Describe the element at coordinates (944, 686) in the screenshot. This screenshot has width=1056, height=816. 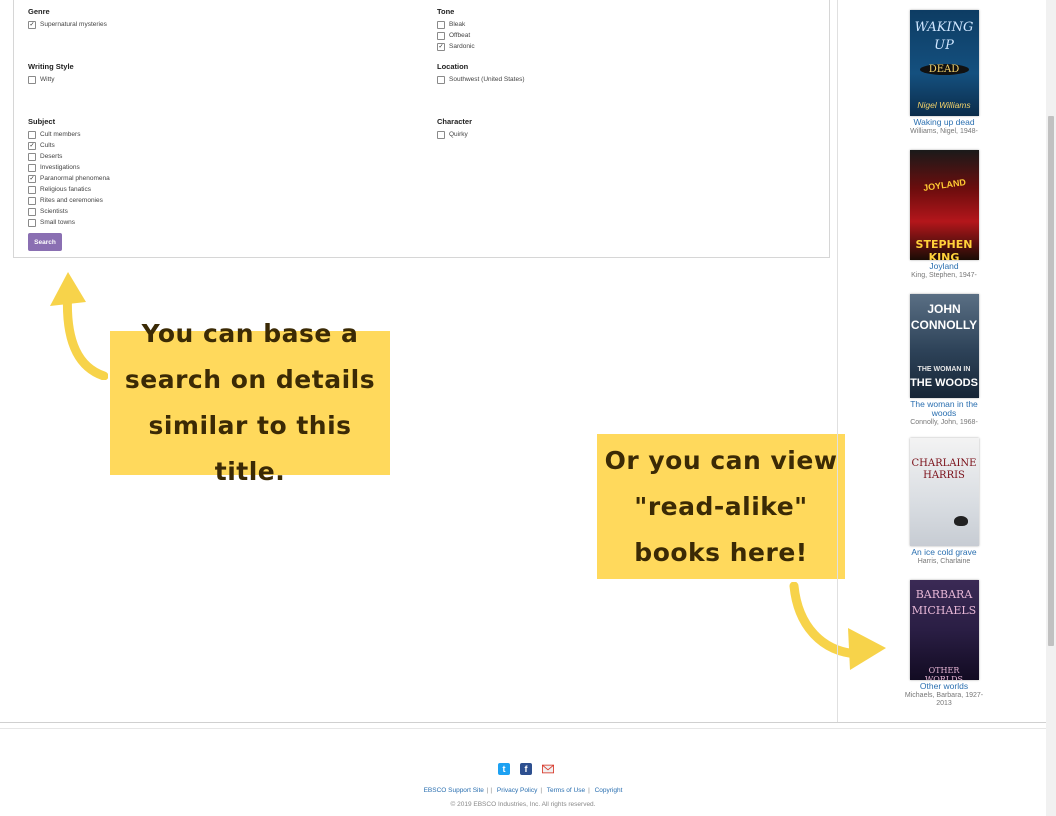
I see `book-title-link: Other worlds` at that location.